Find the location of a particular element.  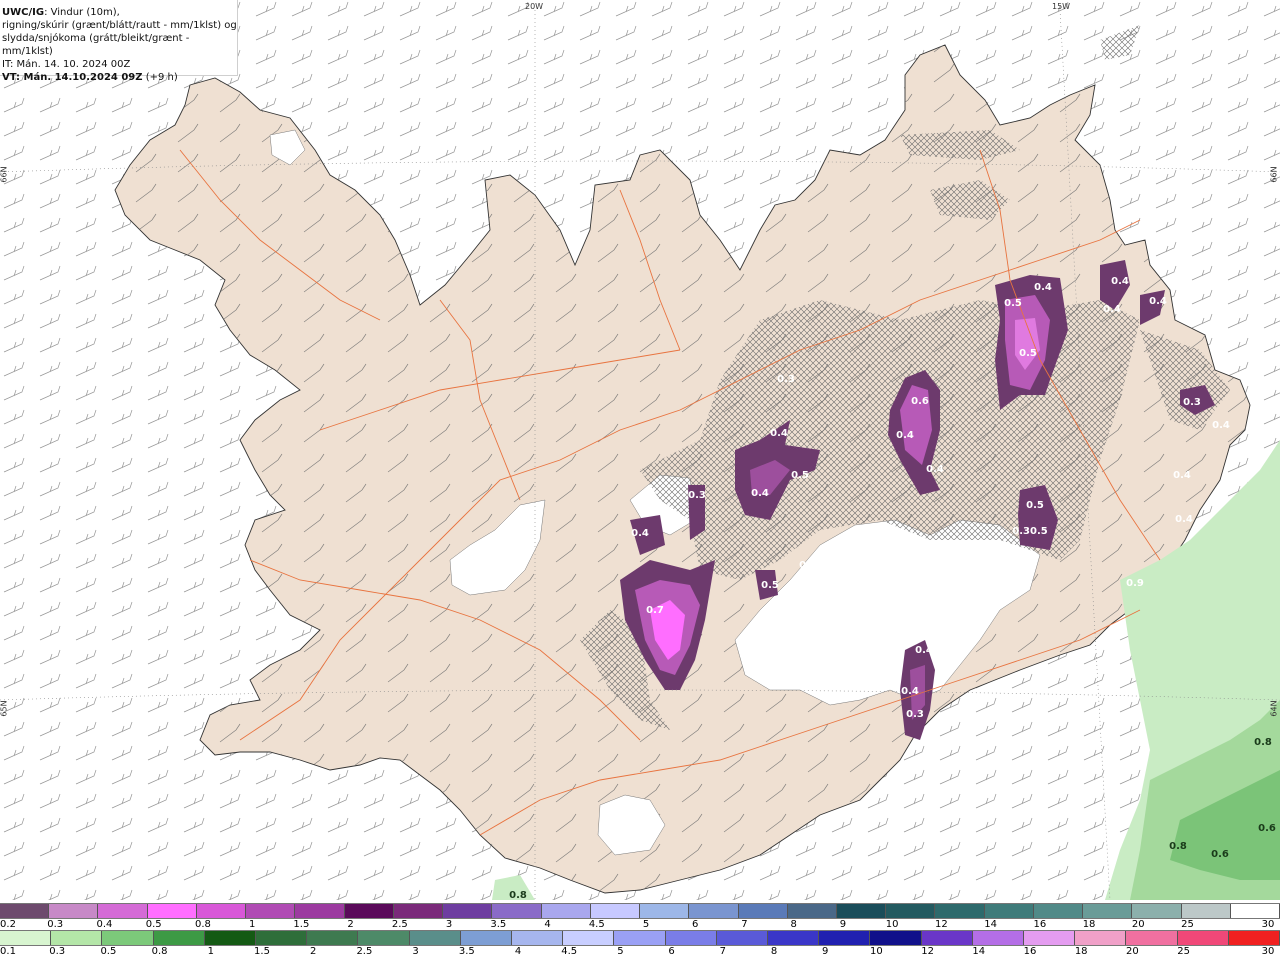

snow-legend-tick-label: 9 is located at coordinates (843, 924).